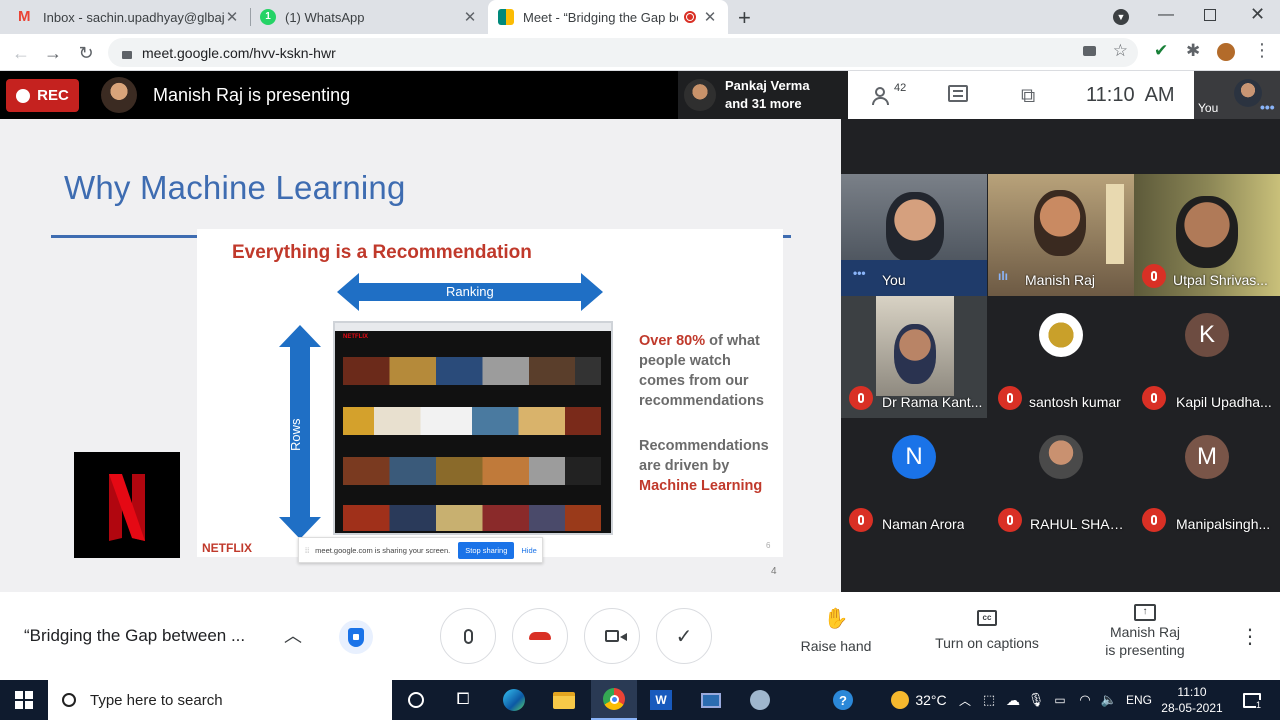  Describe the element at coordinates (612, 636) in the screenshot. I see `camera-button` at that location.